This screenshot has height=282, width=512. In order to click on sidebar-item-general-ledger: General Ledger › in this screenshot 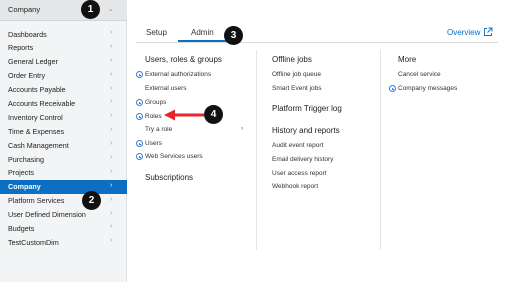, I will do `click(63, 62)`.